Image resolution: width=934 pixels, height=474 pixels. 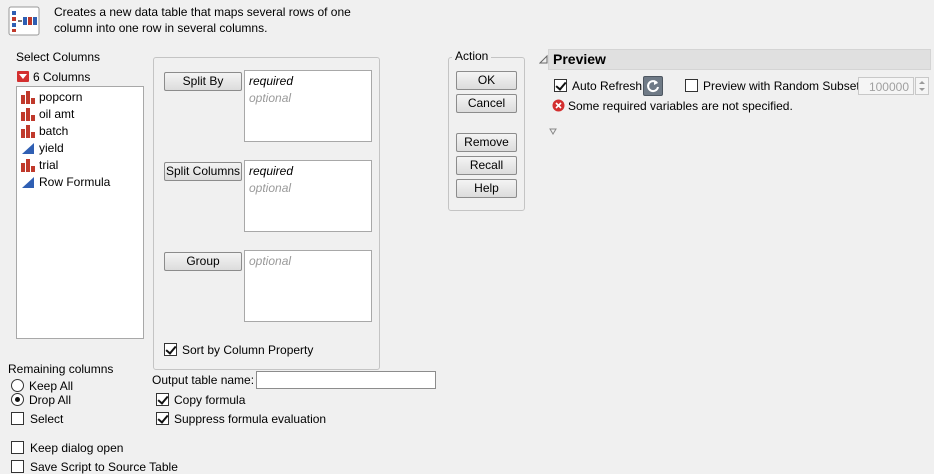 What do you see at coordinates (24, 21) in the screenshot?
I see `platform-icon` at bounding box center [24, 21].